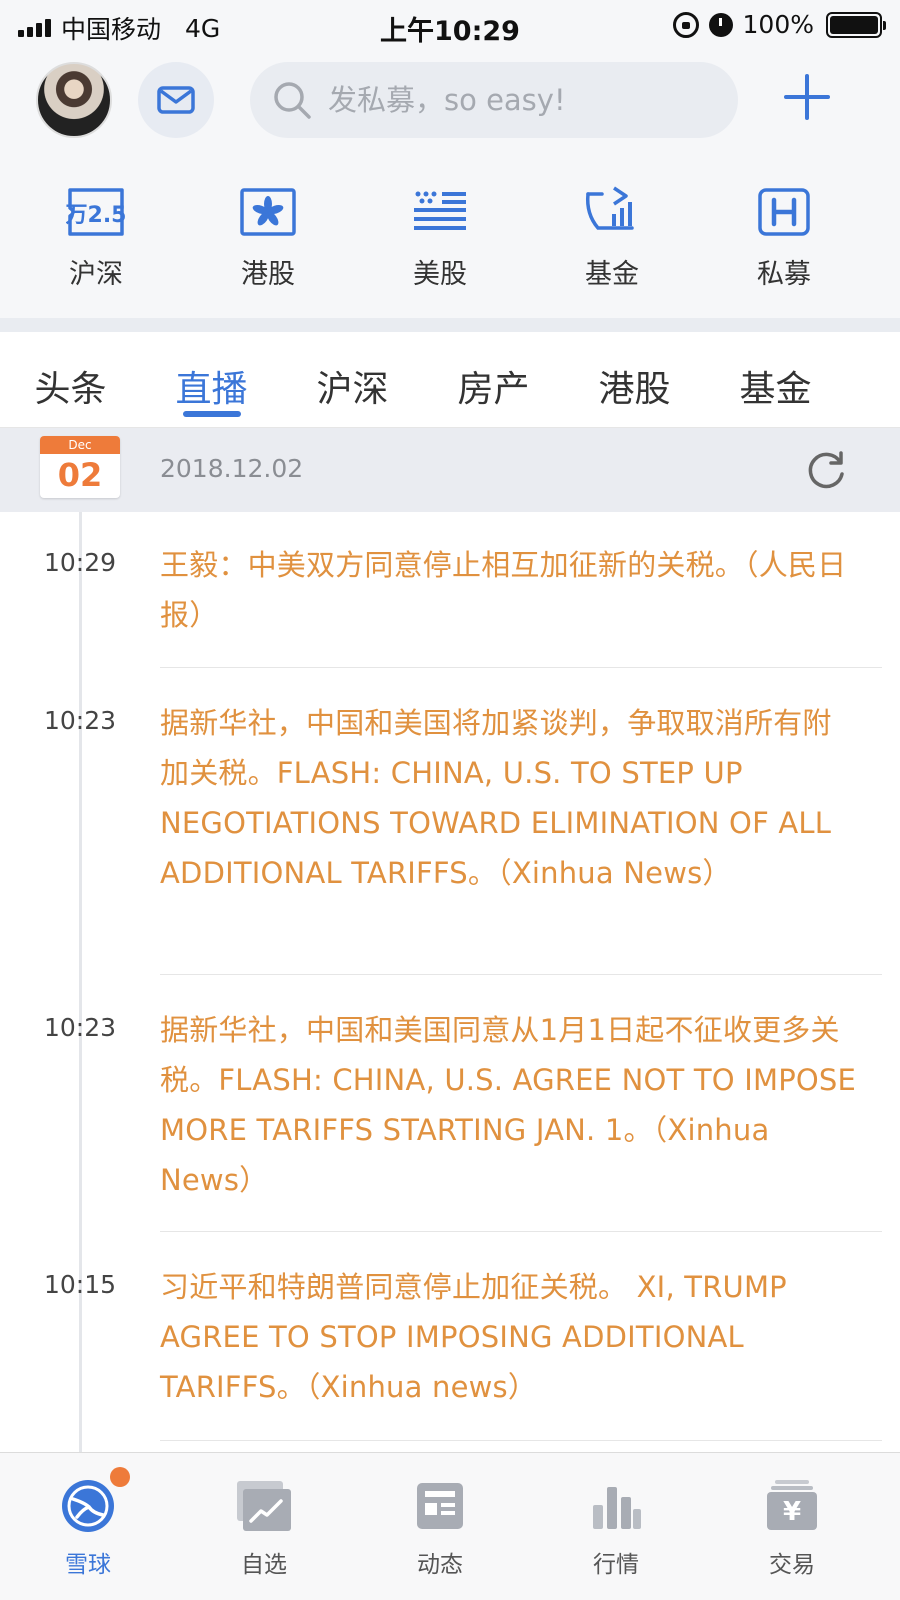  I want to click on avatar, so click(74, 100).